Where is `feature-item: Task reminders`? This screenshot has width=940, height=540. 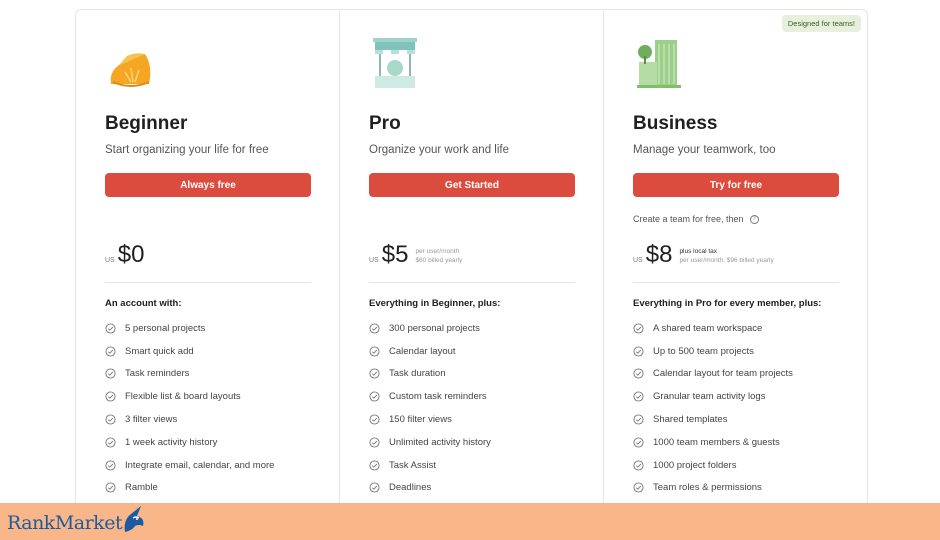
feature-item: Task reminders is located at coordinates (189, 374).